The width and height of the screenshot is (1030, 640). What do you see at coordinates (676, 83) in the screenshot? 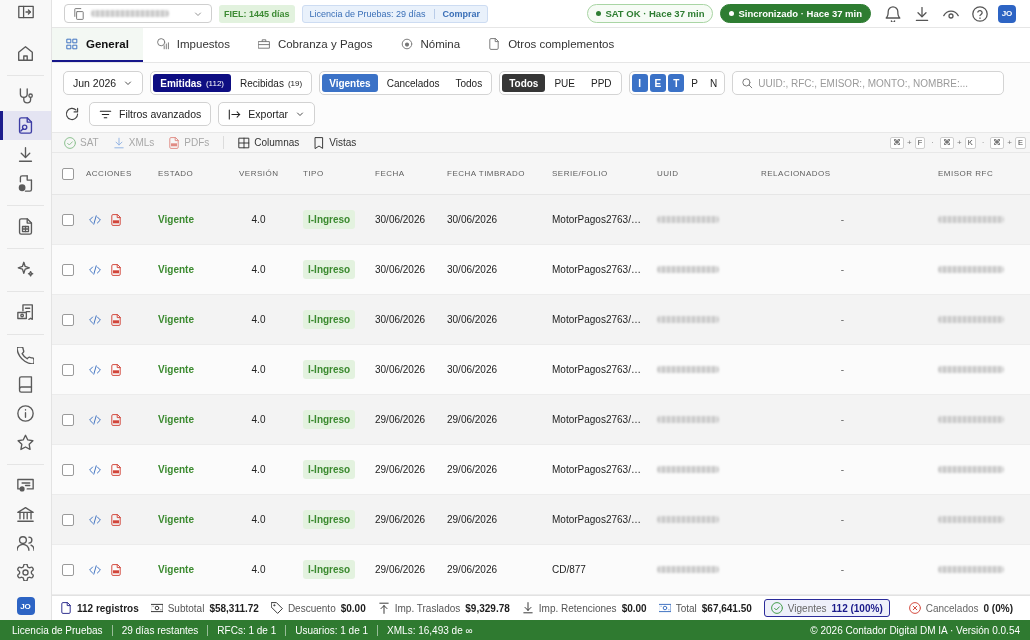
I see `filter-toggle: T` at bounding box center [676, 83].